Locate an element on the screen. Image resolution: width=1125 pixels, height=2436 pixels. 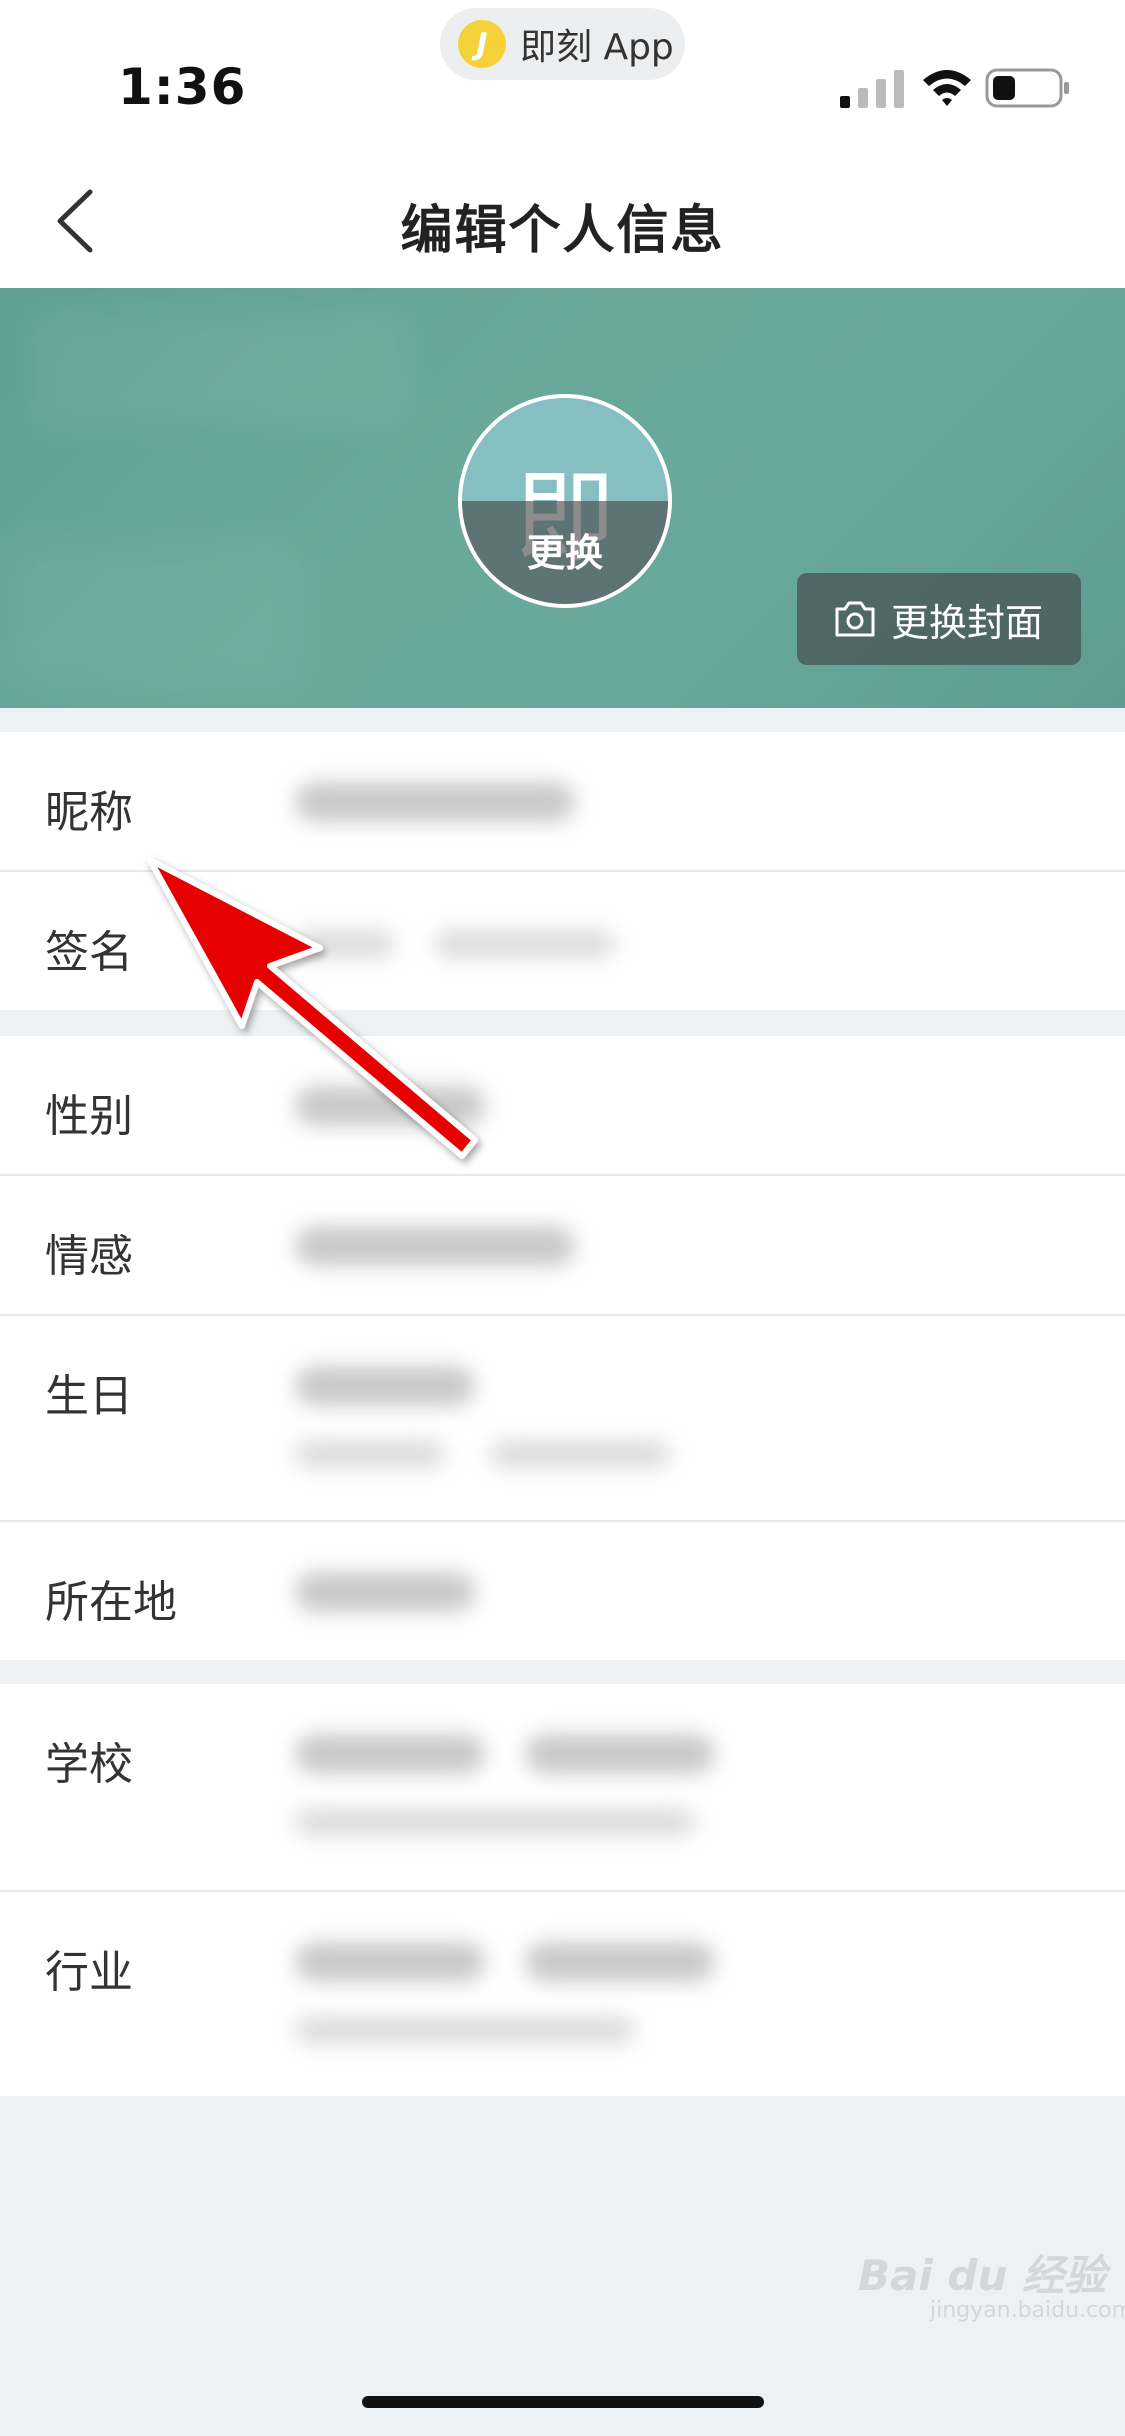
navigation-bar: 编辑个人信息 is located at coordinates (562, 219).